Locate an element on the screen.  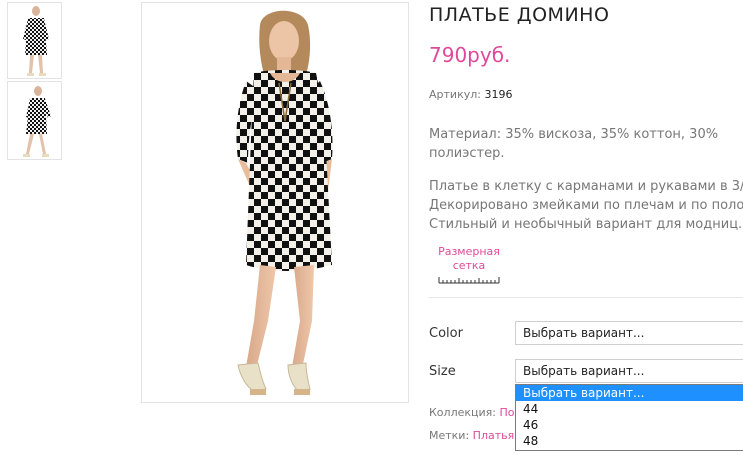
description-line: Стильный и необычный вариант для модниц. is located at coordinates (586, 224).